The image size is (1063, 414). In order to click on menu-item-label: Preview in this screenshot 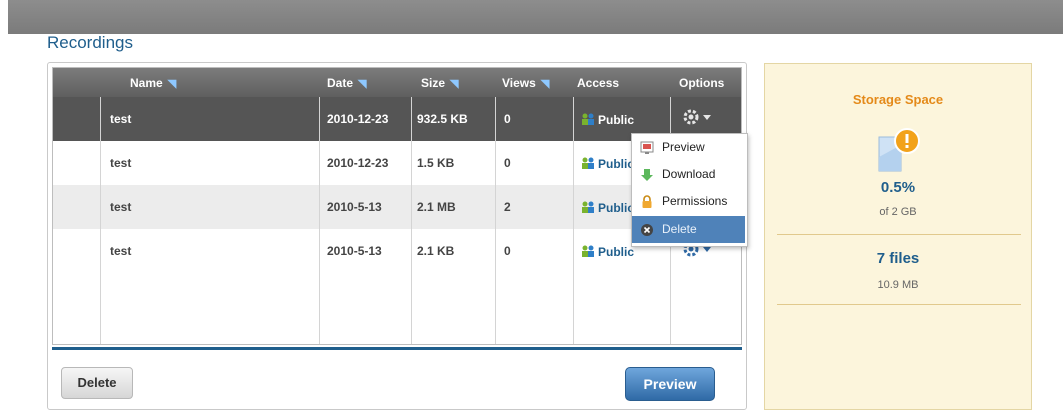, I will do `click(683, 147)`.